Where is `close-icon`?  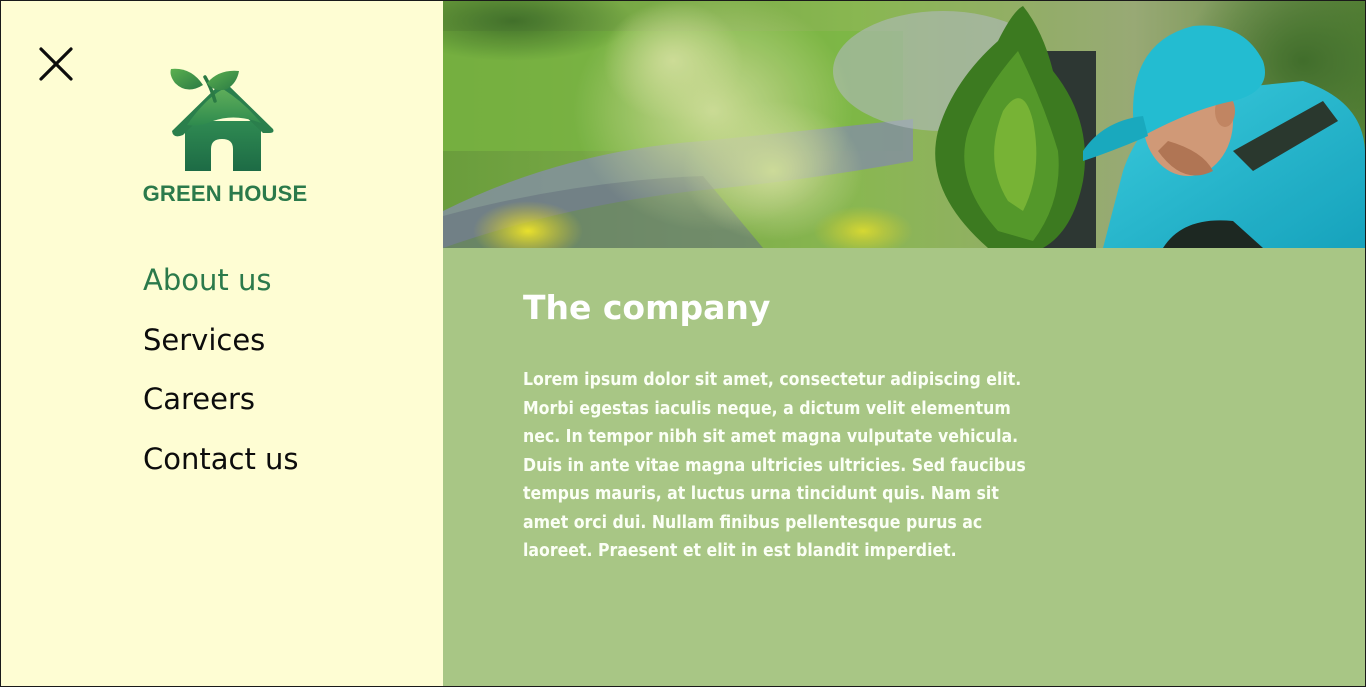 close-icon is located at coordinates (56, 64).